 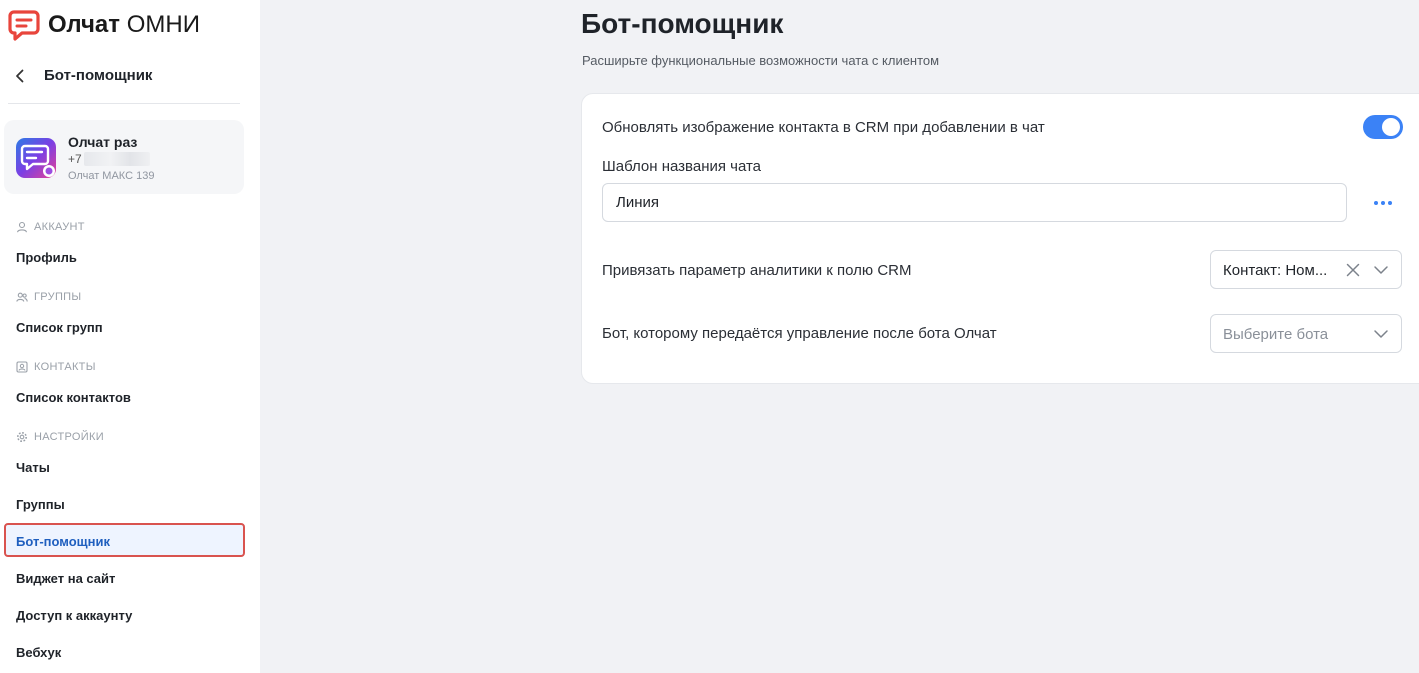 I want to click on account-phone: +7, so click(x=109, y=159).